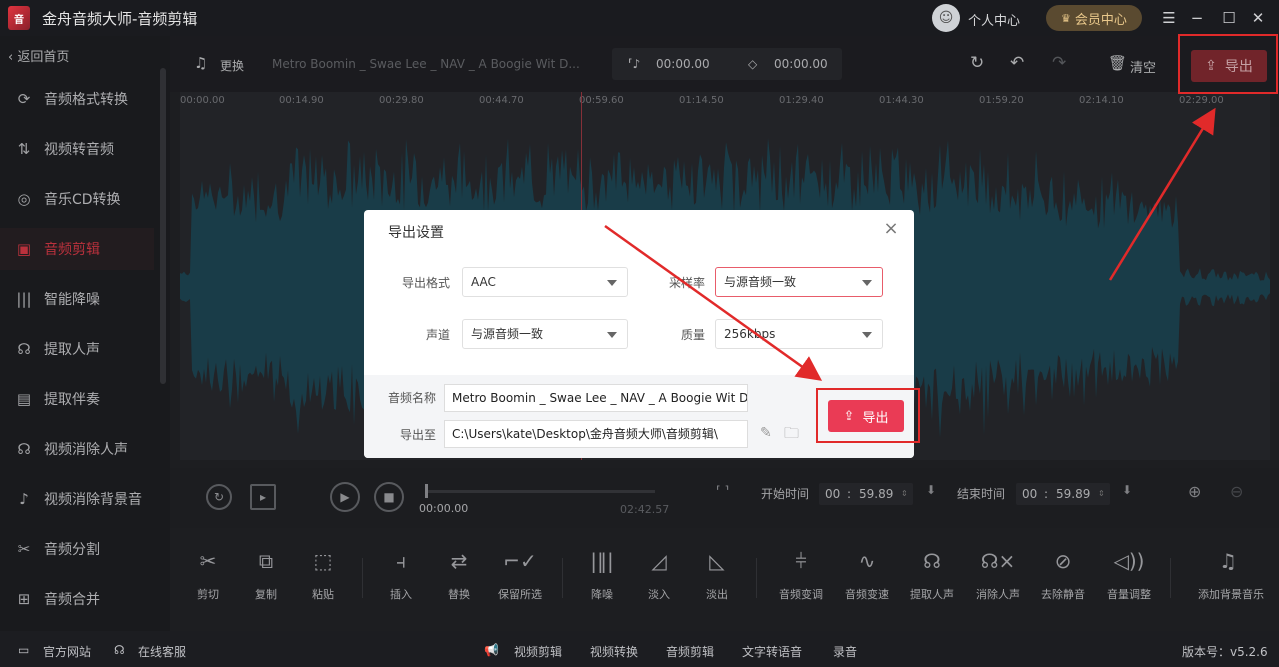 The height and width of the screenshot is (667, 1279). I want to click on format-select: AAC, so click(545, 282).